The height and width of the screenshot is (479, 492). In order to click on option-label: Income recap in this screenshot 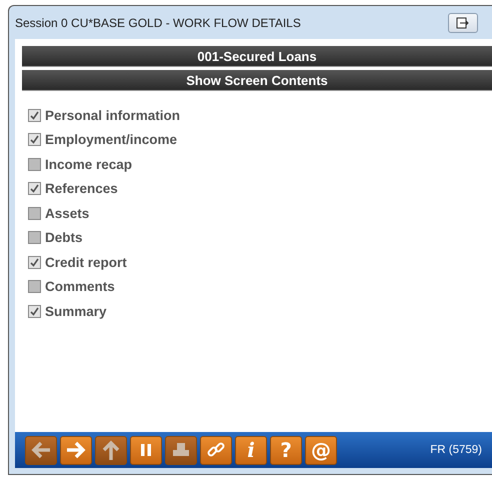, I will do `click(88, 164)`.